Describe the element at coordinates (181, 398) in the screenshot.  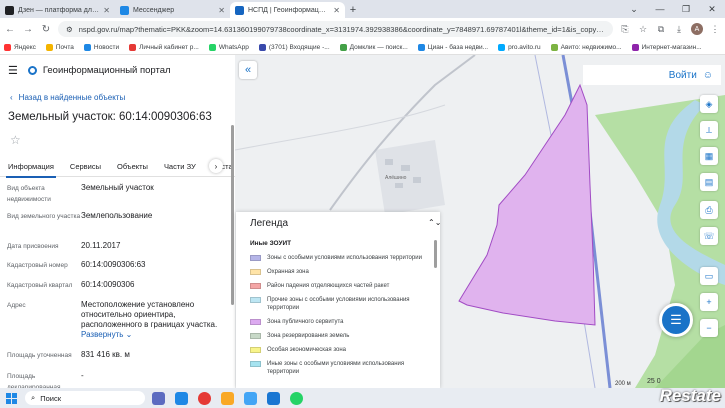
I see `edge-icon` at that location.